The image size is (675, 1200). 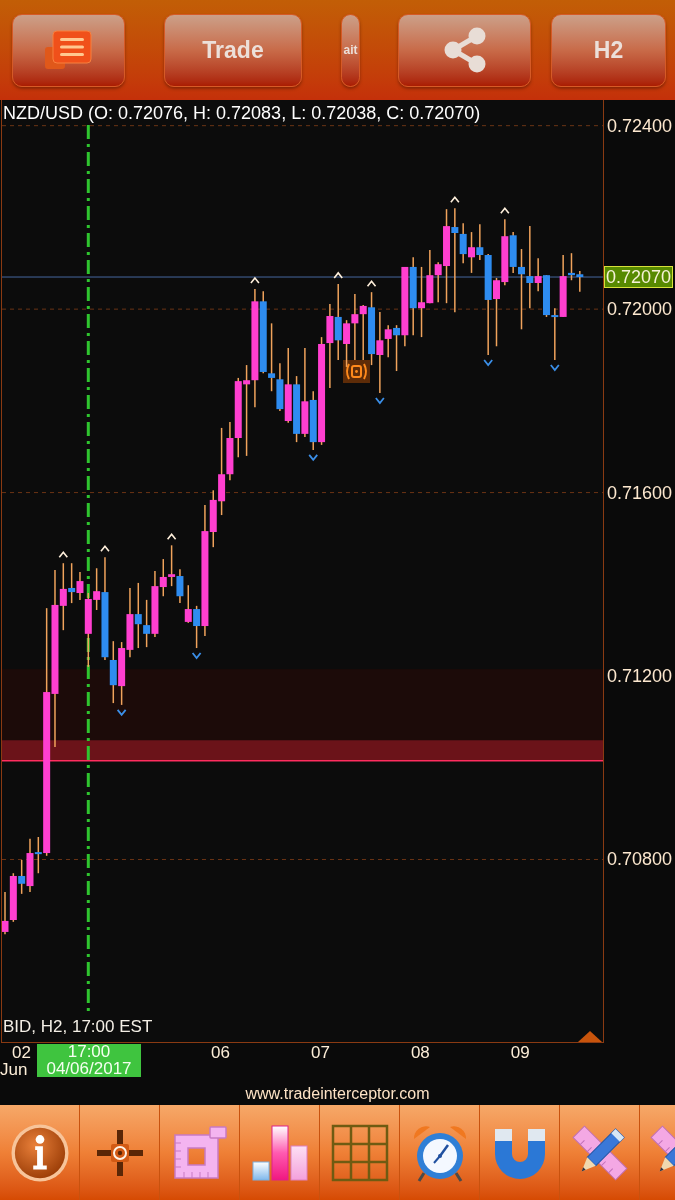 I want to click on price-label: 0.70800, so click(x=640, y=859).